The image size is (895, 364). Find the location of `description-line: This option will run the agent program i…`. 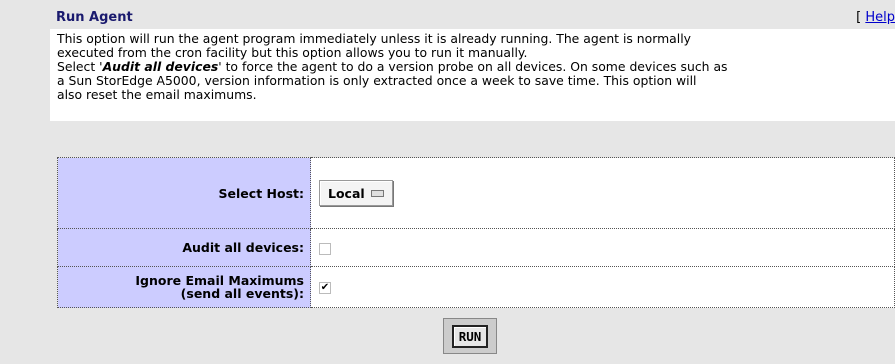

description-line: This option will run the agent program i… is located at coordinates (374, 38).